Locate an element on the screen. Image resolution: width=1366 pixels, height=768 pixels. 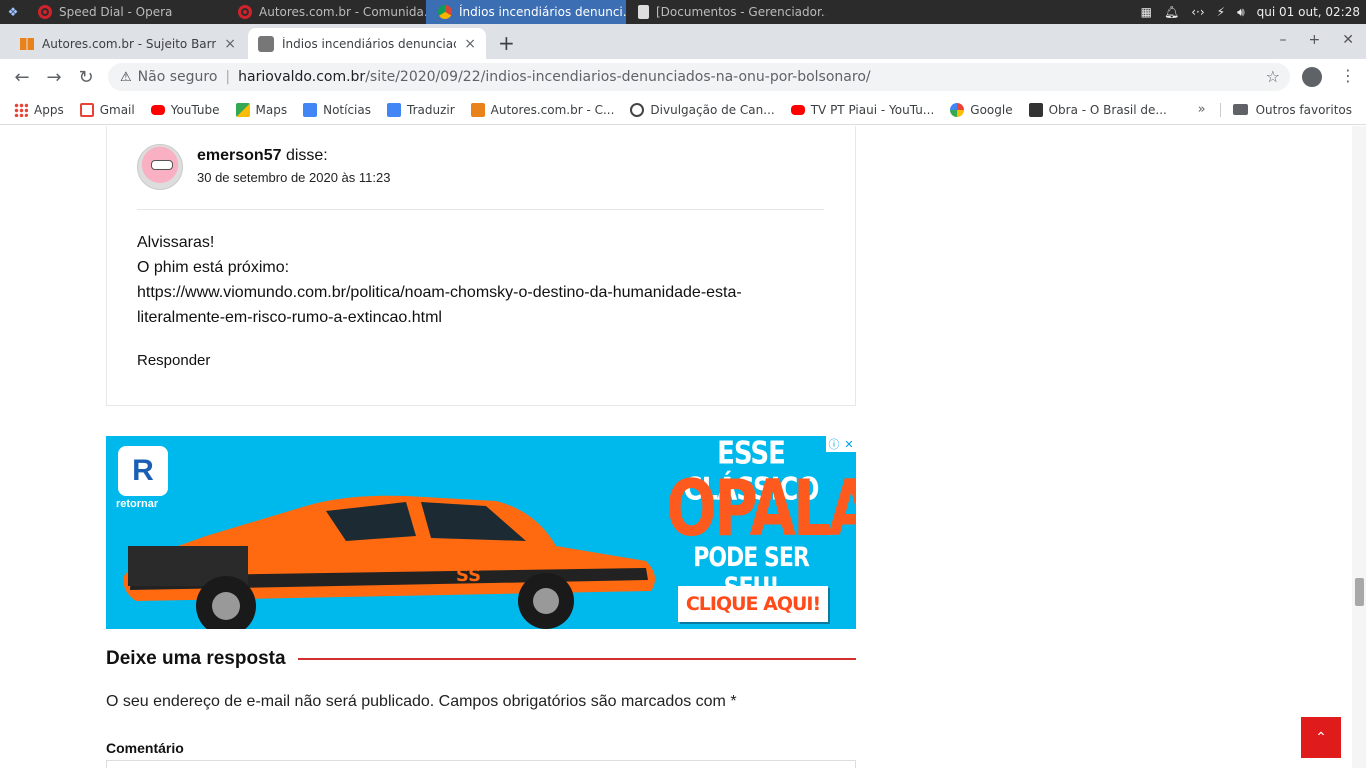
other-bookmarks-folder: Outros favoritos is located at coordinates (1285, 109).